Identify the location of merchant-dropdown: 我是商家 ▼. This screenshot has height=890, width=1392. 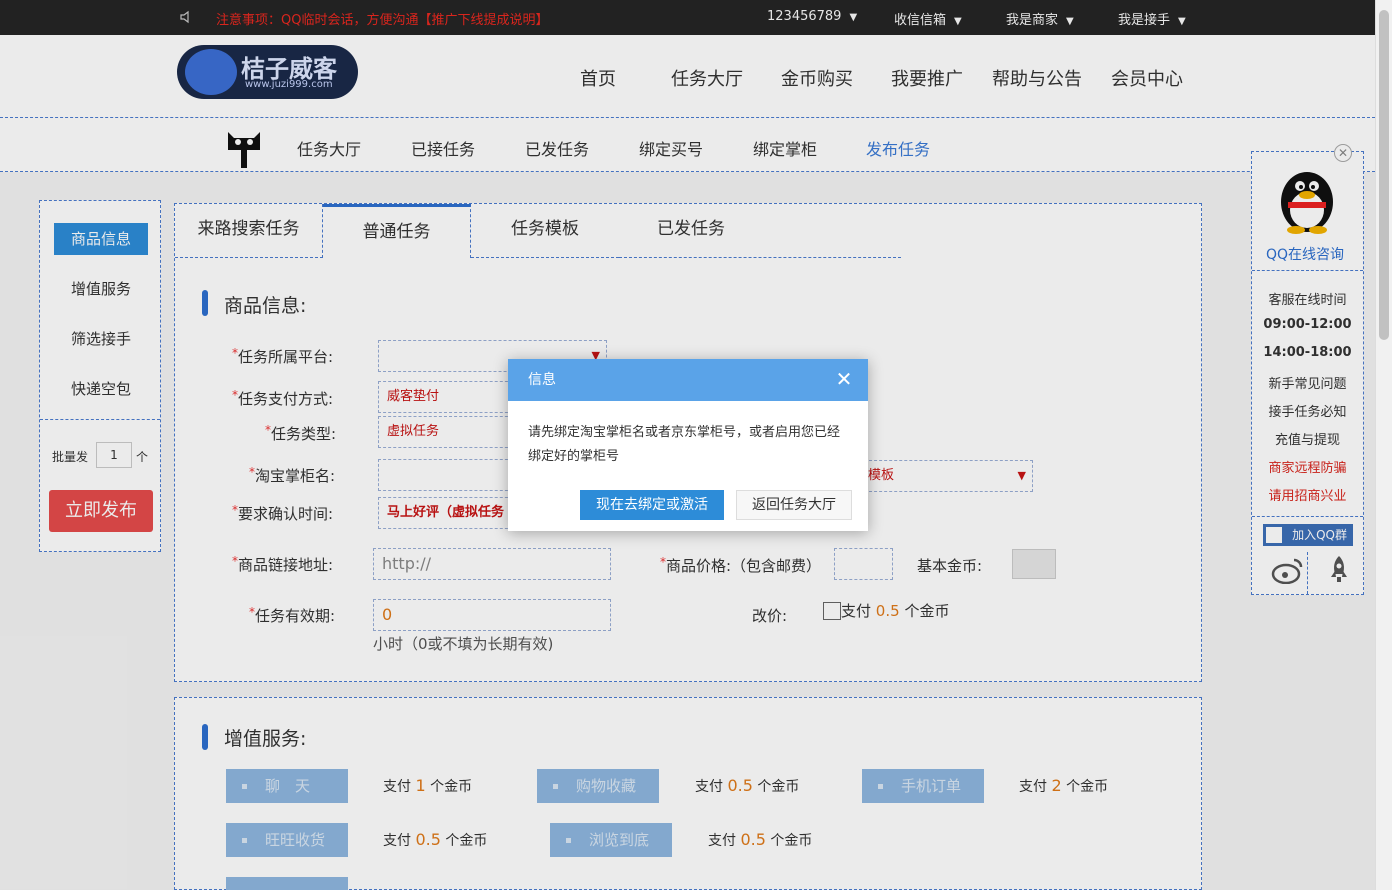
(1040, 18).